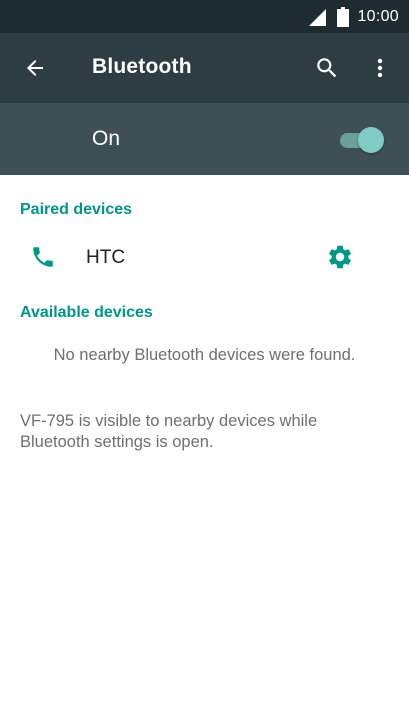 This screenshot has width=409, height=728. Describe the element at coordinates (340, 257) in the screenshot. I see `gear-icon` at that location.